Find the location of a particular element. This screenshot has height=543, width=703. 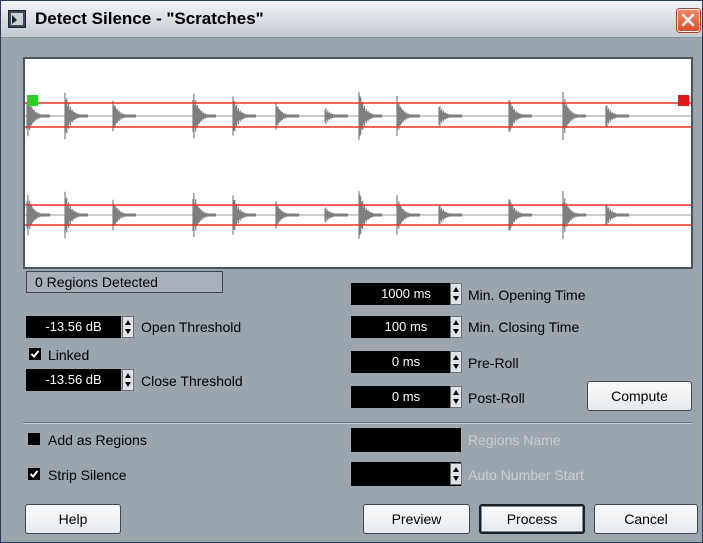

section-divider is located at coordinates (358, 423).